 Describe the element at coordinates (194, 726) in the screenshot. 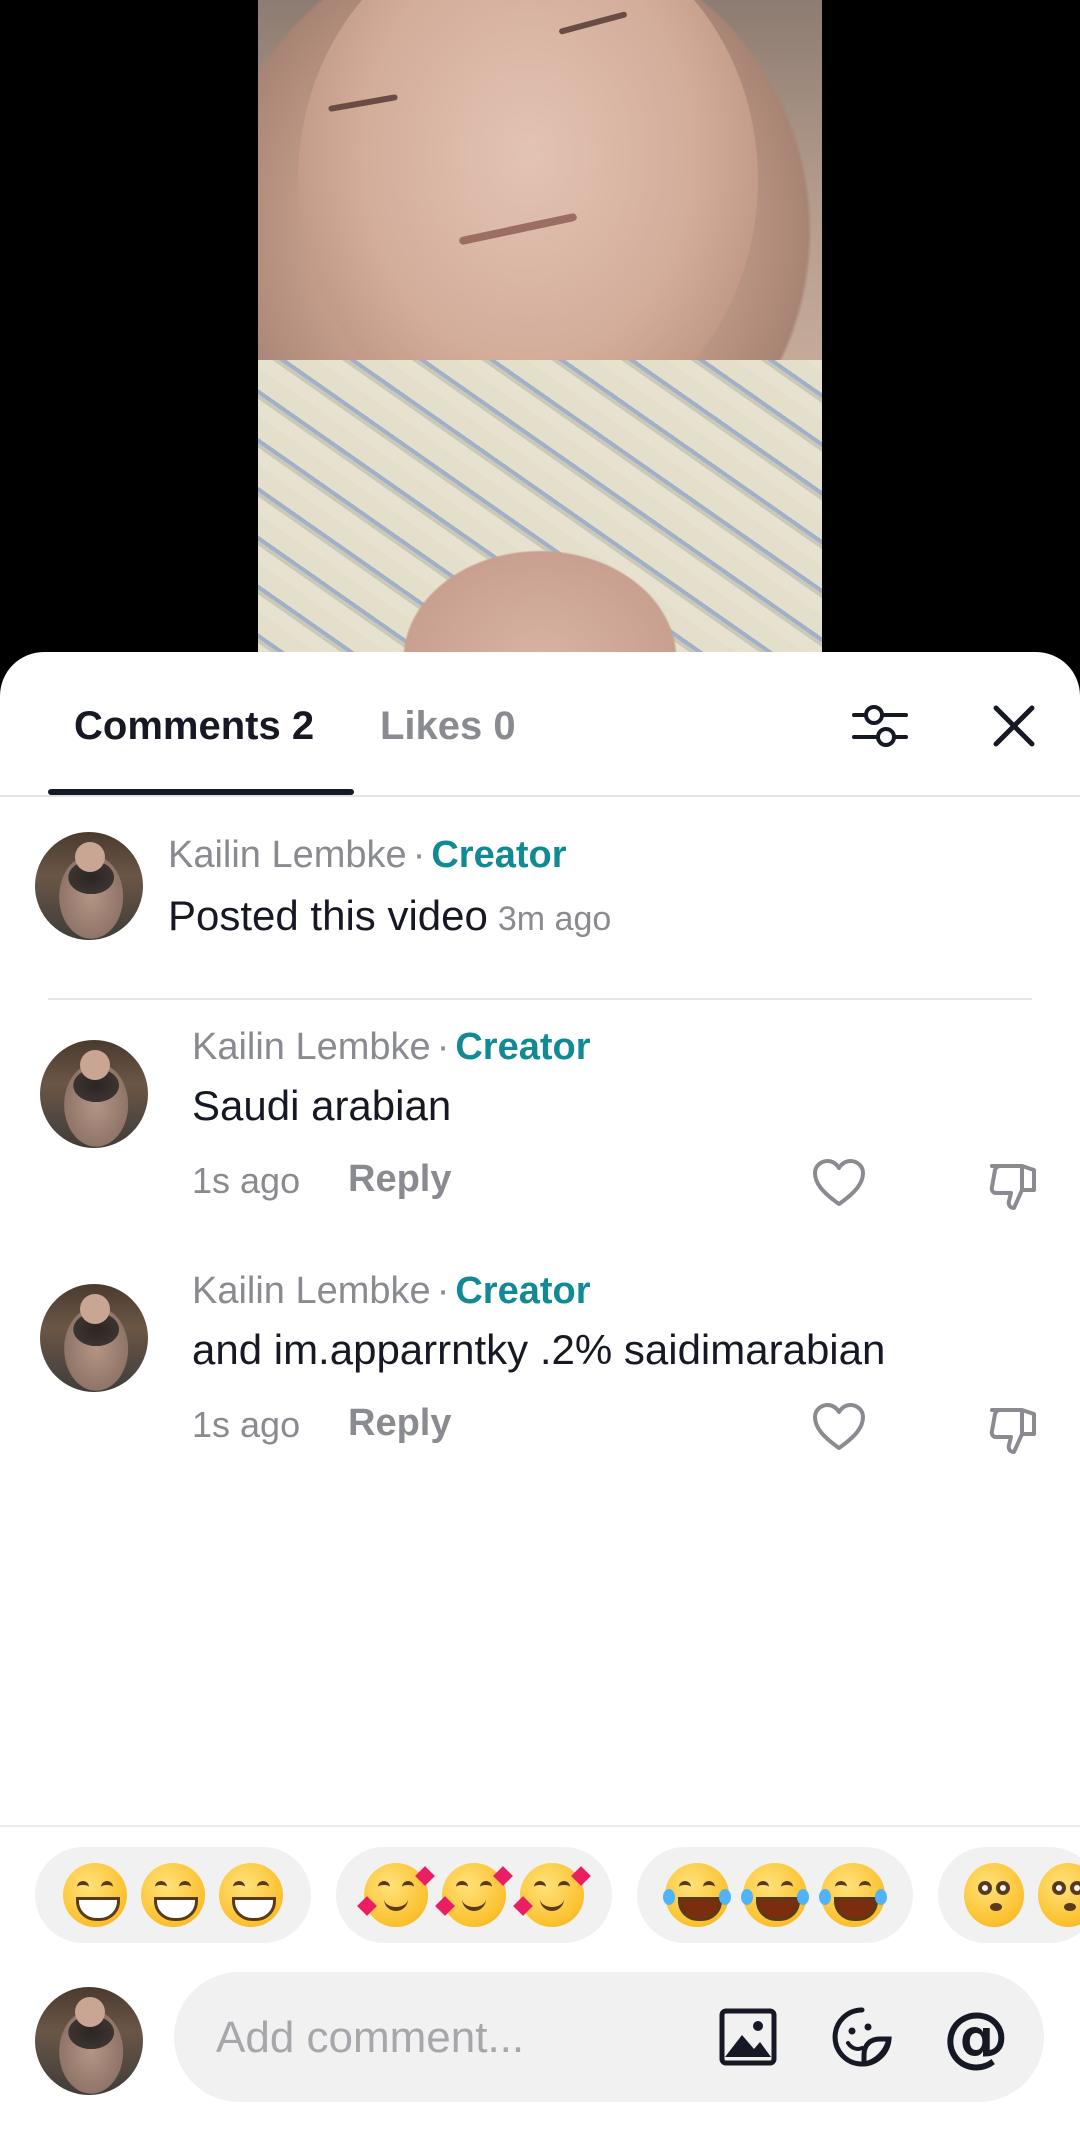

I see `tab-comments: Comments 2` at that location.